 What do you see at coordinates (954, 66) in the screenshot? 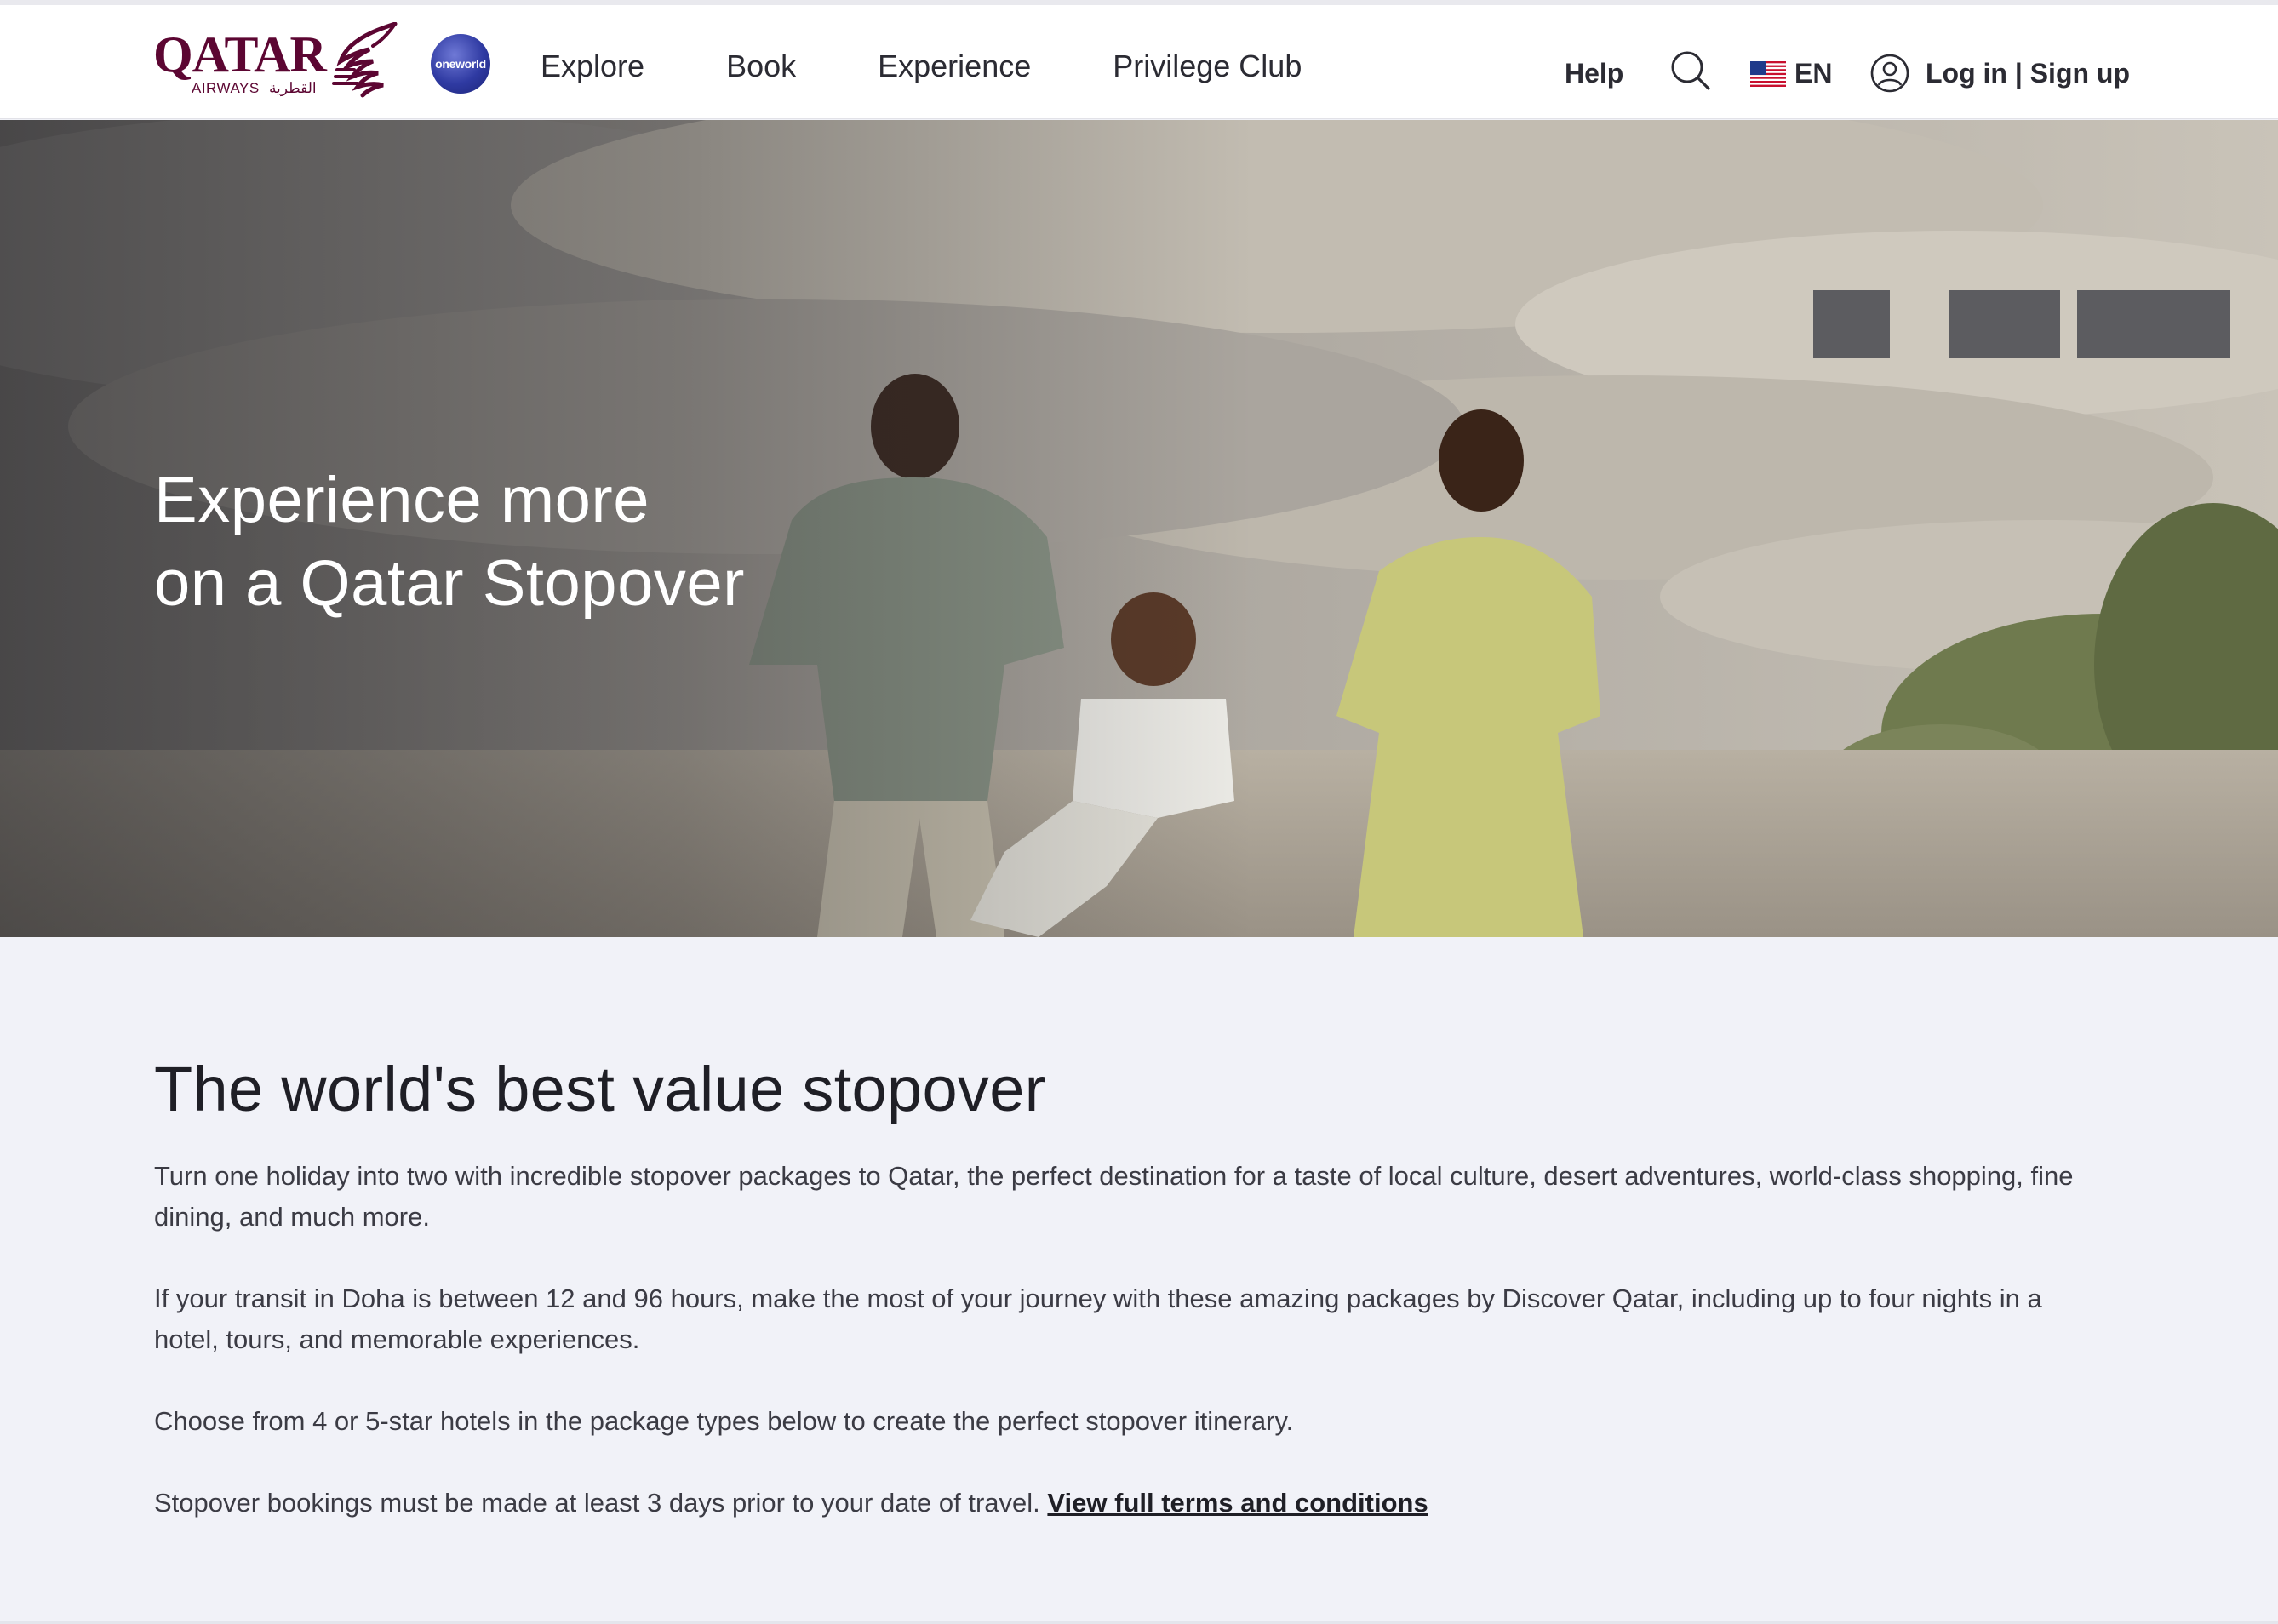
I see `nav-experience: Experience` at bounding box center [954, 66].